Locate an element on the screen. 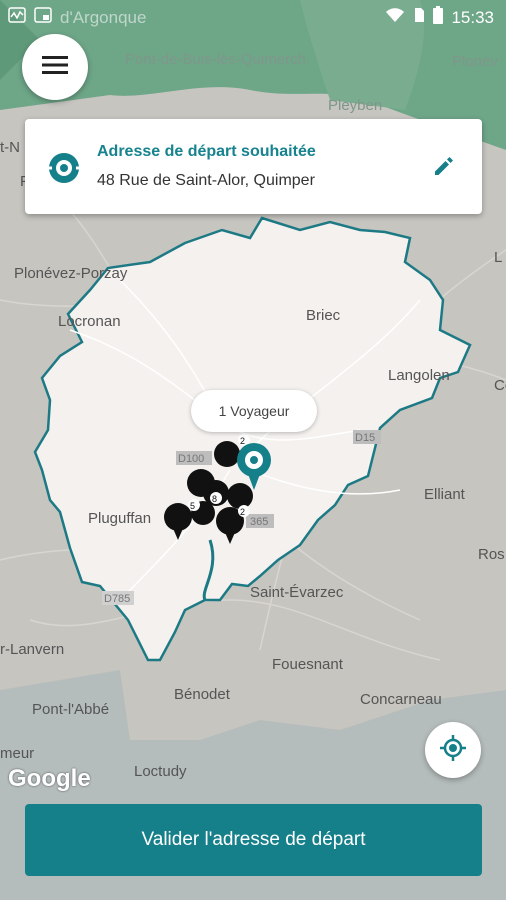  faded-map-label: d'Argonque is located at coordinates (103, 17).